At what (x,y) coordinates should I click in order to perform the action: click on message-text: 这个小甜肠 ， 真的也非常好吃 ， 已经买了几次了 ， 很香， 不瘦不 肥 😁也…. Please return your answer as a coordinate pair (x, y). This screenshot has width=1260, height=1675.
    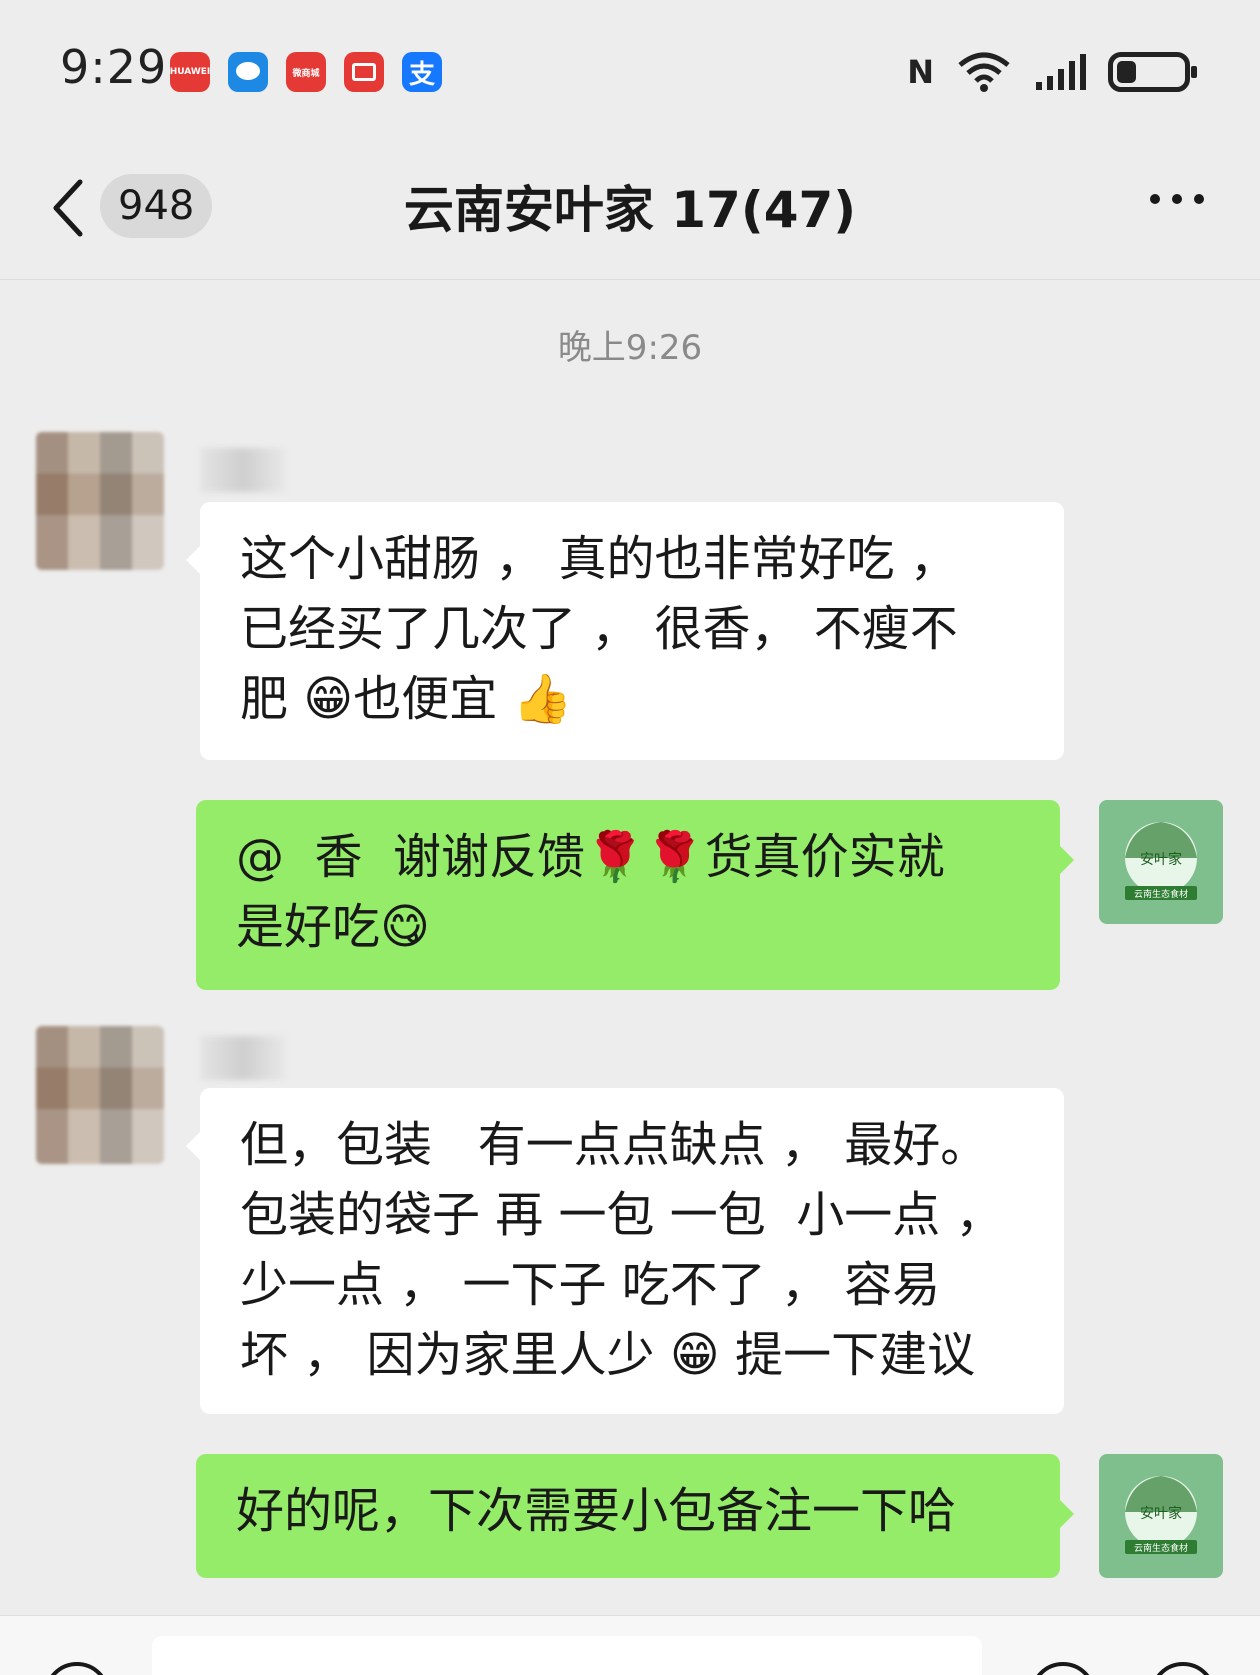
    Looking at the image, I should click on (599, 629).